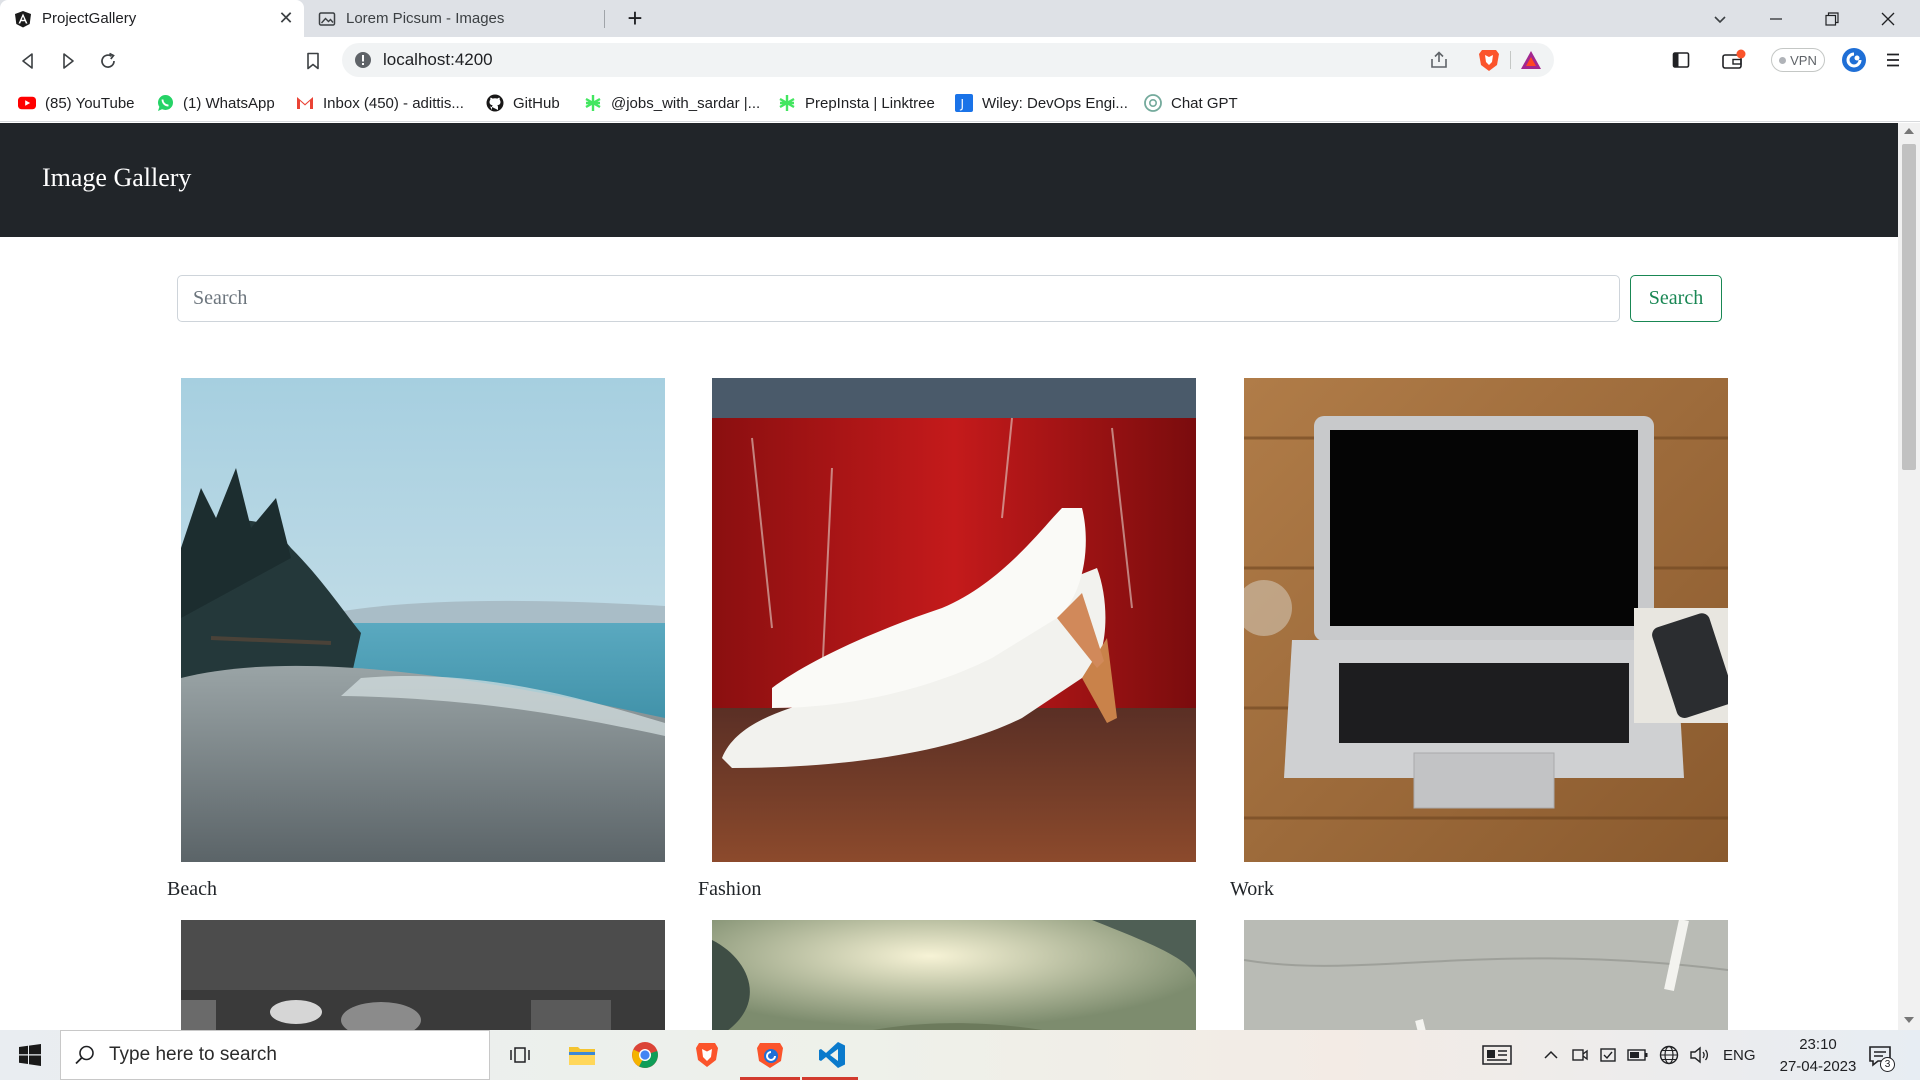 Image resolution: width=1920 pixels, height=1080 pixels. I want to click on windows-start-icon, so click(30, 1055).